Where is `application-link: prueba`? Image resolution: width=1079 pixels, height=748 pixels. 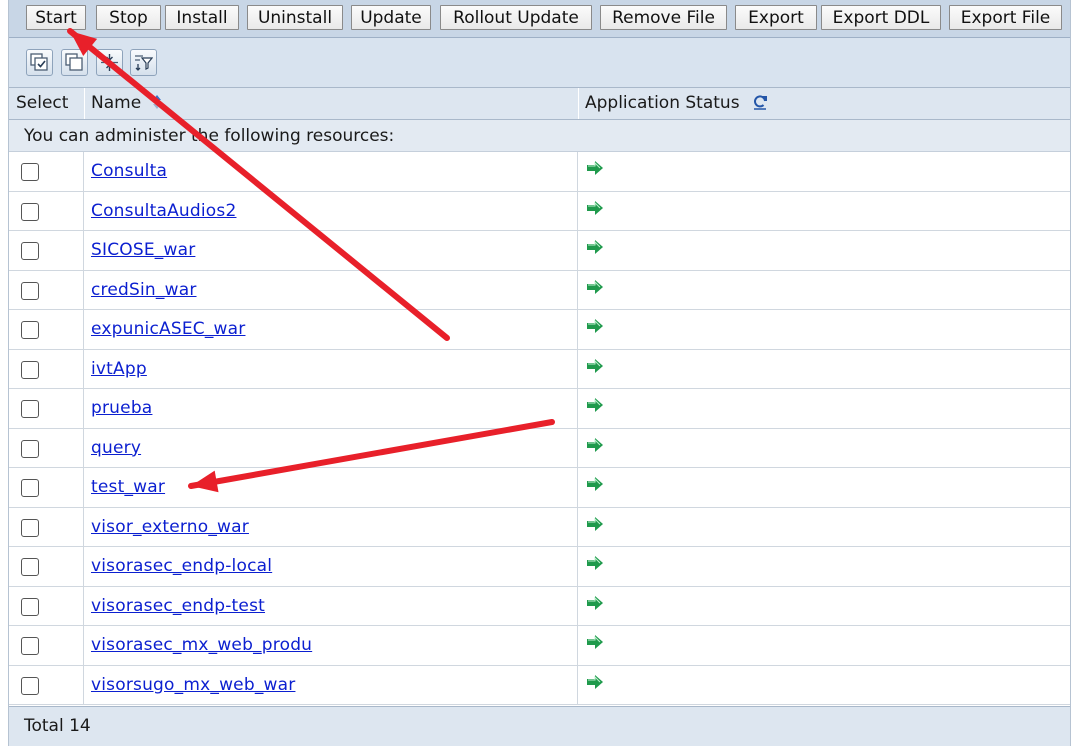
application-link: prueba is located at coordinates (121, 408).